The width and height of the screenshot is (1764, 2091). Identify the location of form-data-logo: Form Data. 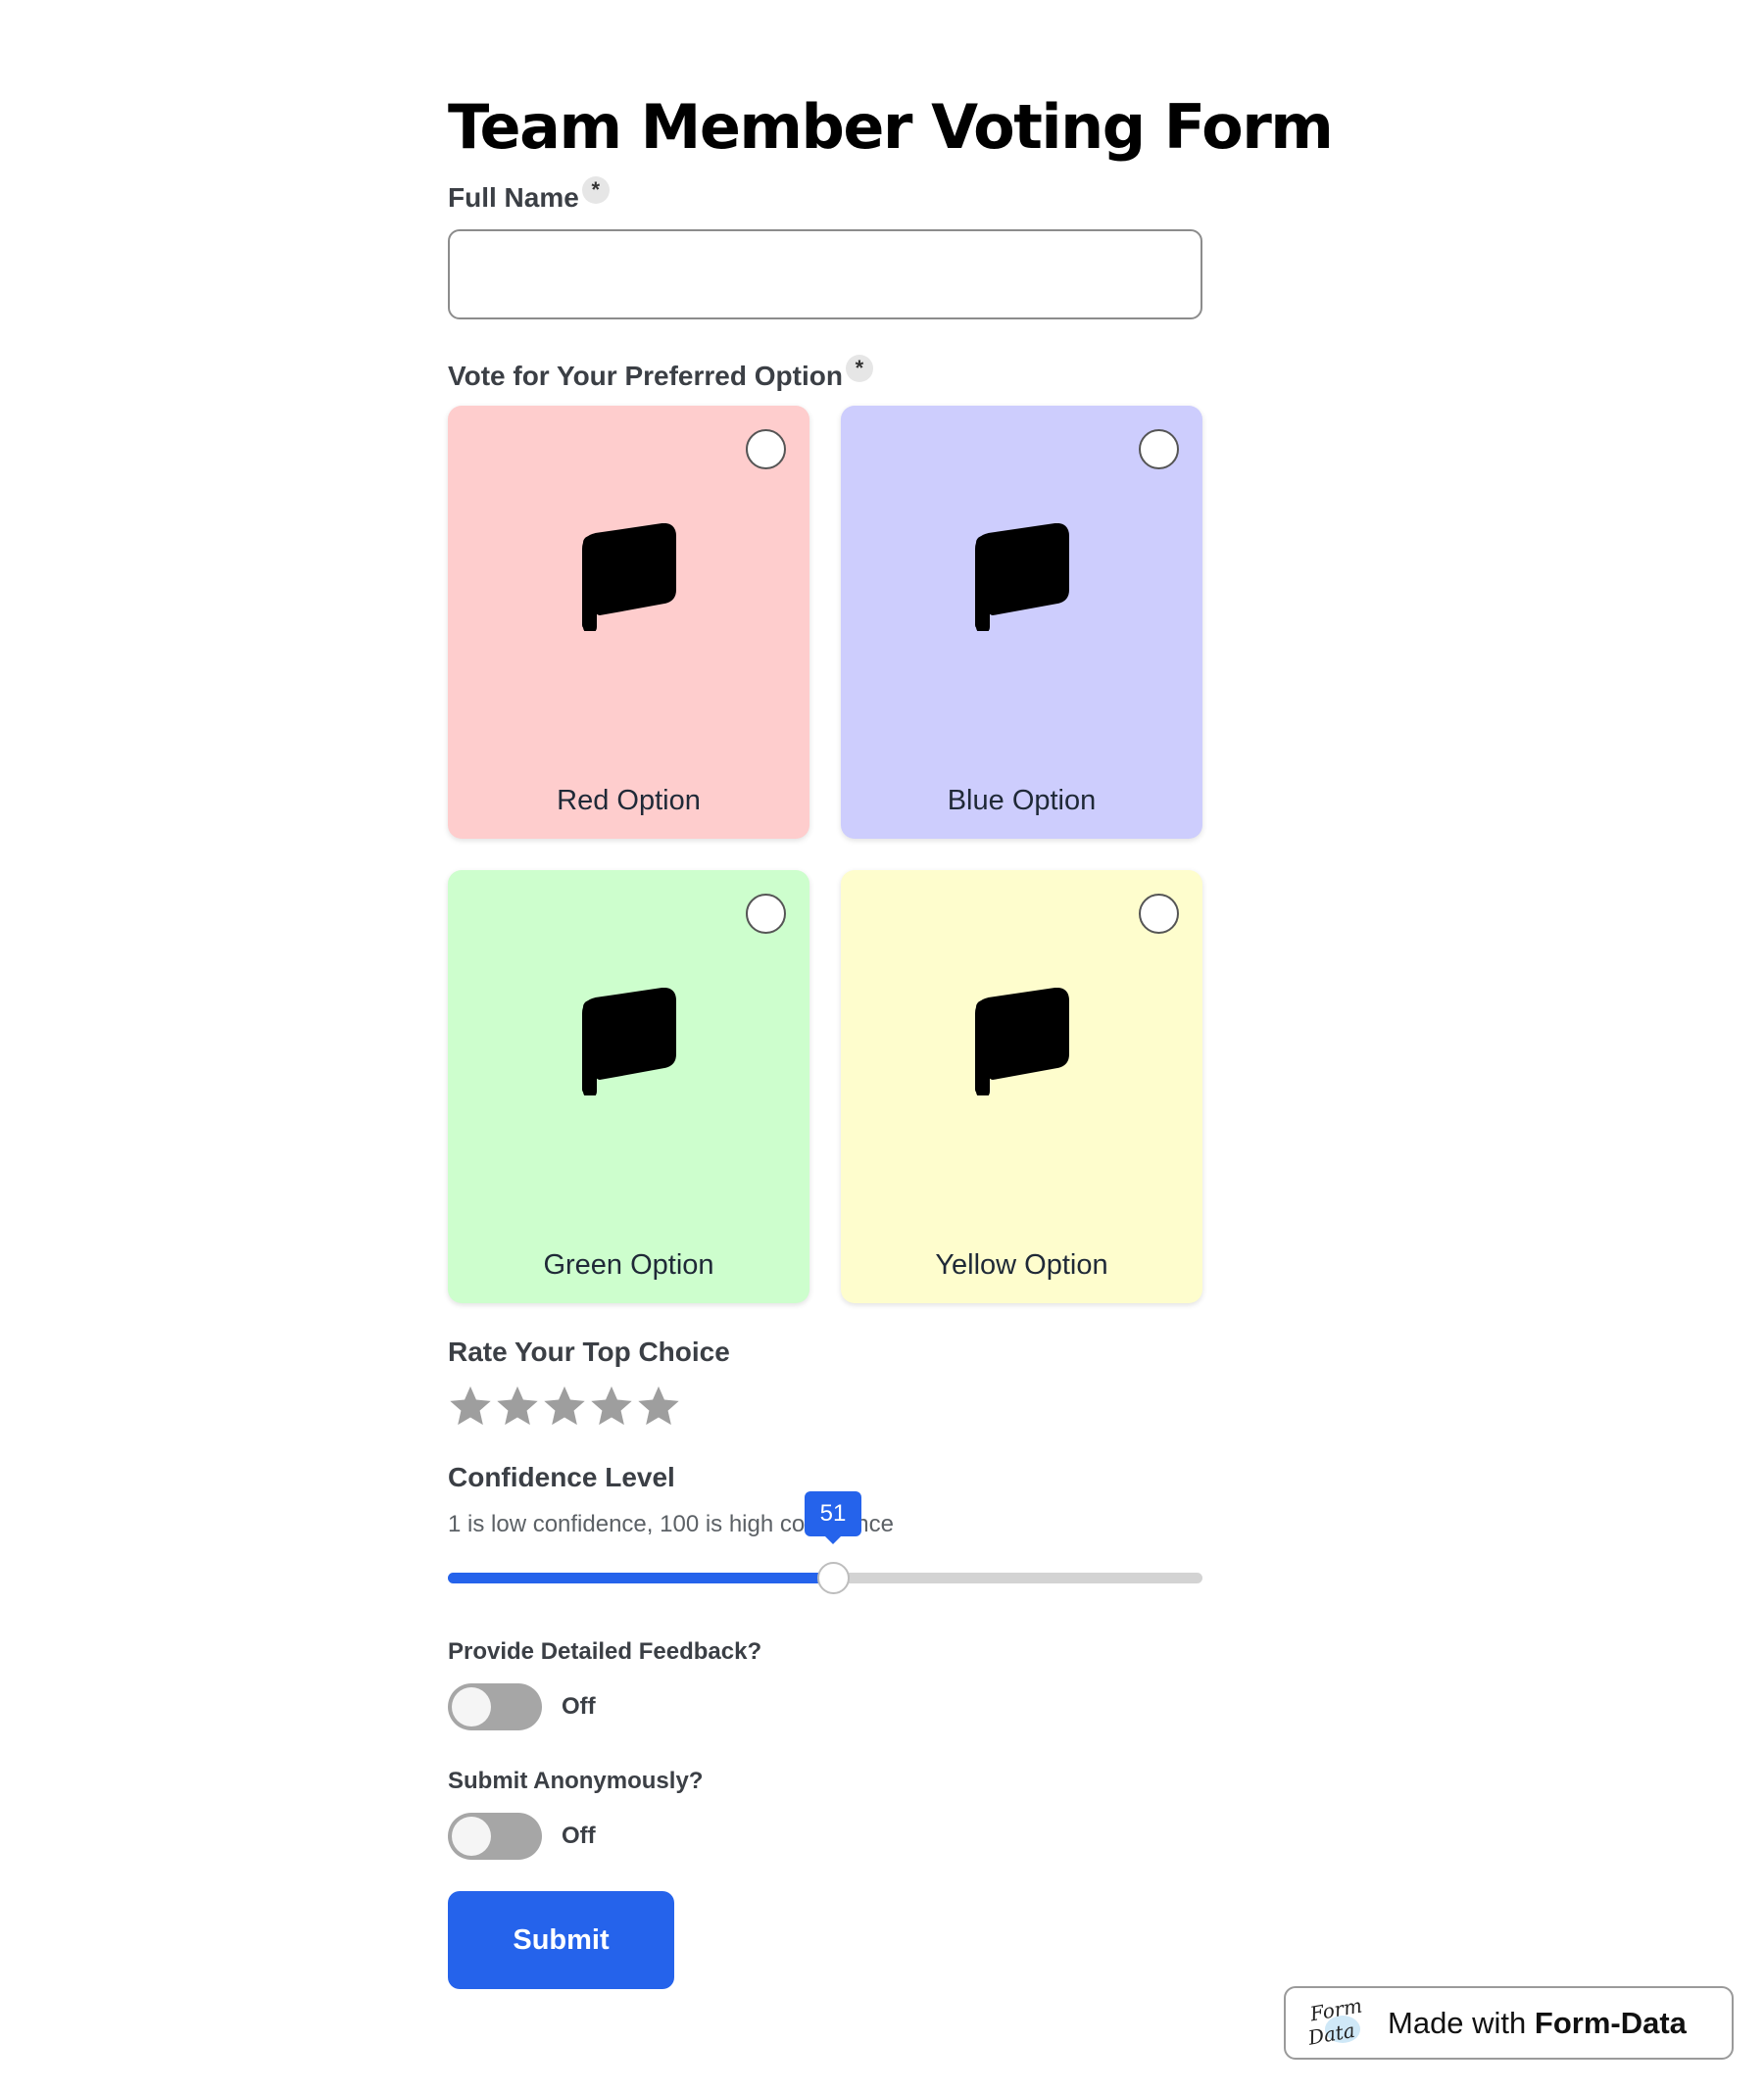
(1334, 2023).